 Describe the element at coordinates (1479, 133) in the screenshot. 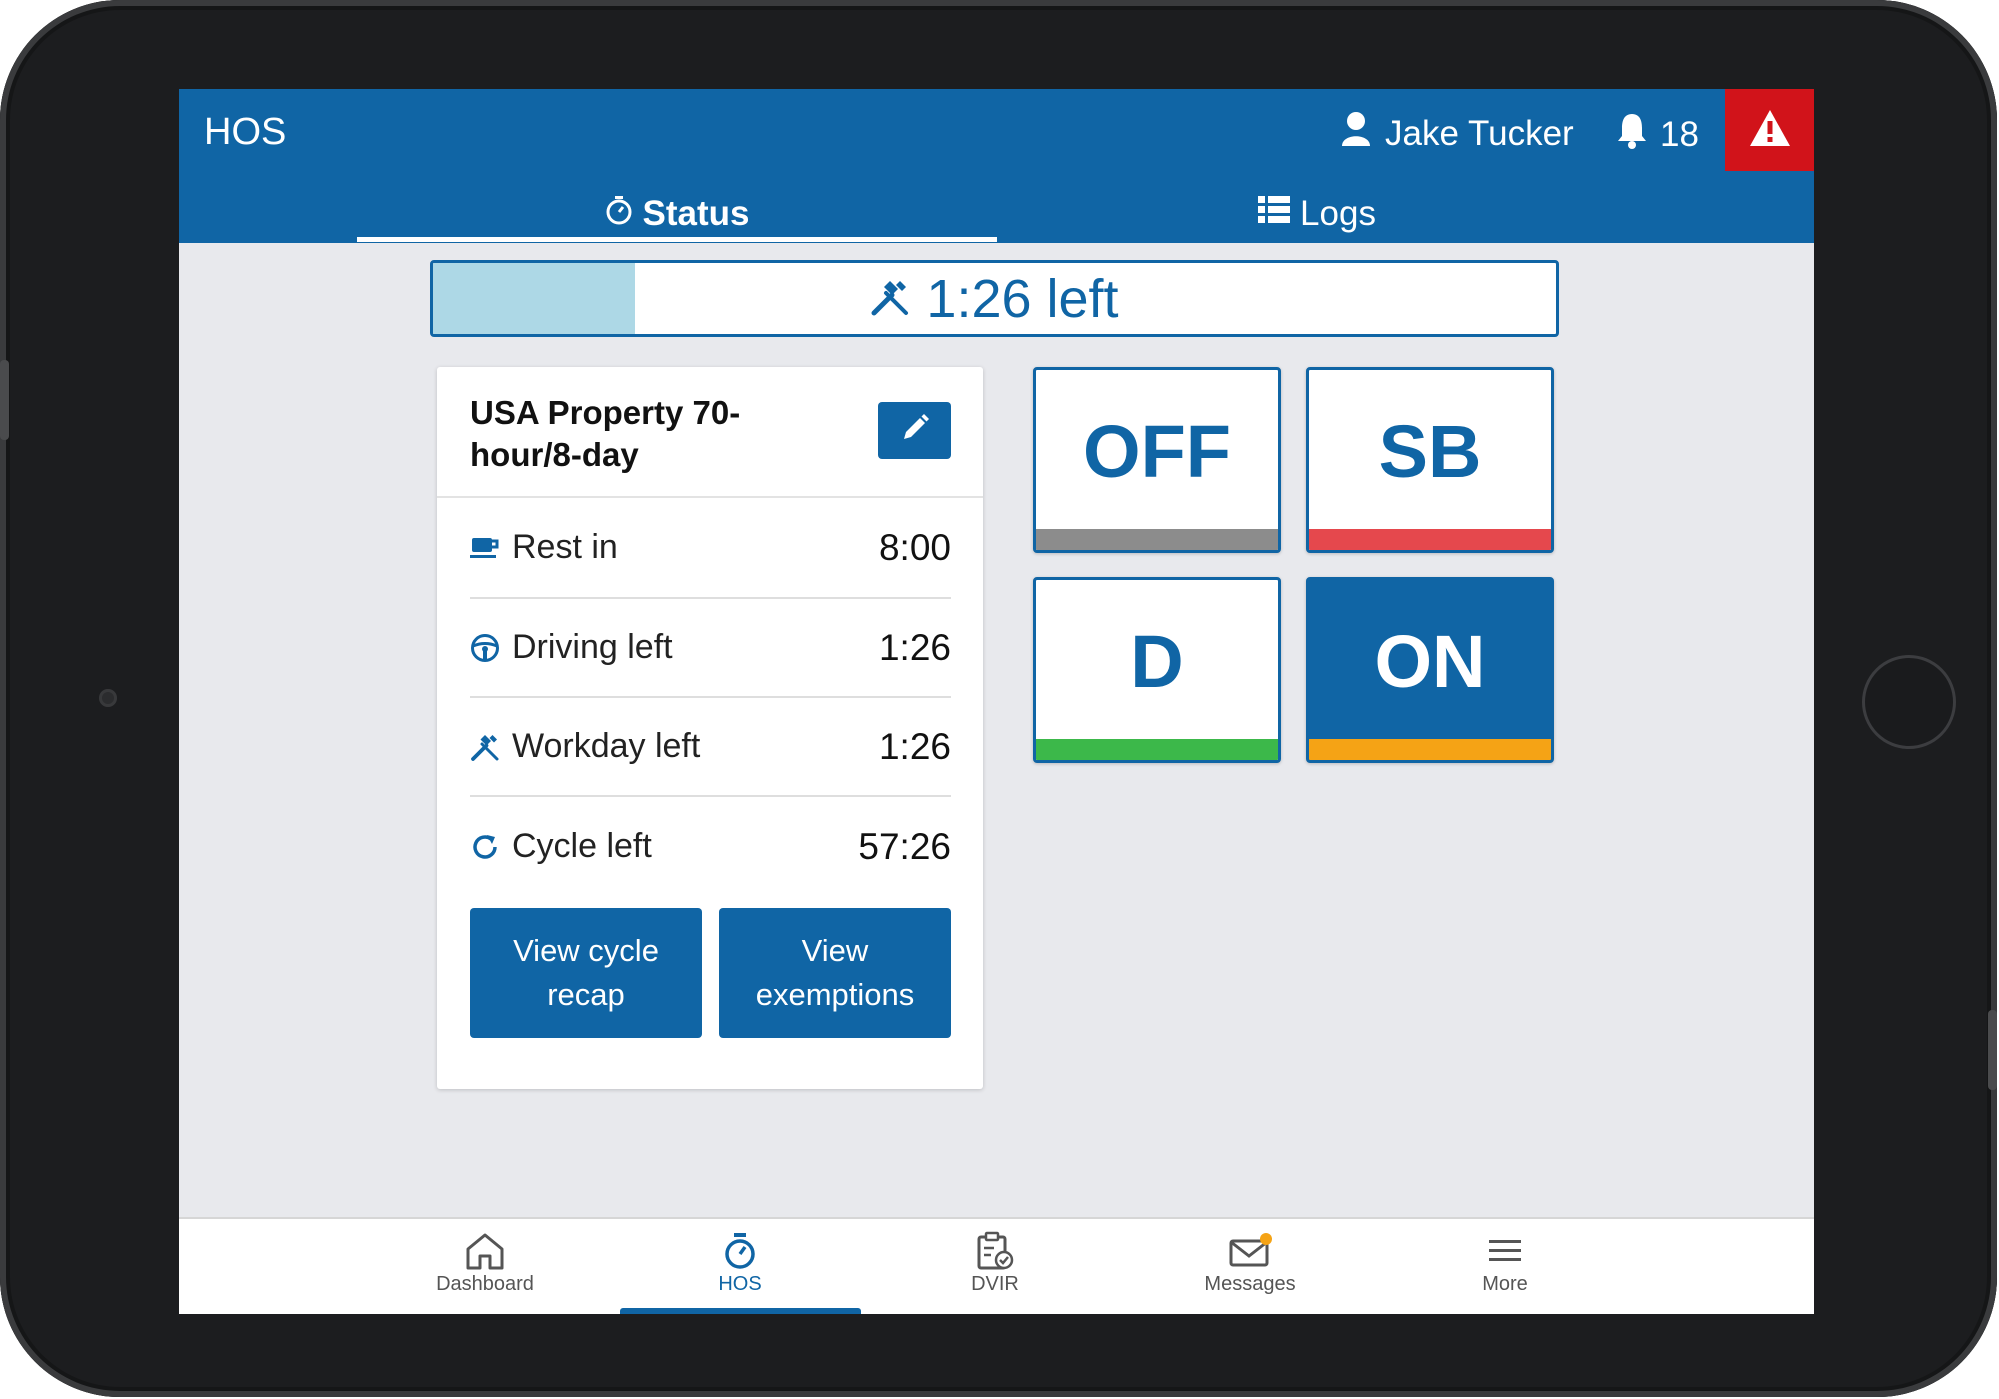

I see `user-name: Jake Tucker` at that location.